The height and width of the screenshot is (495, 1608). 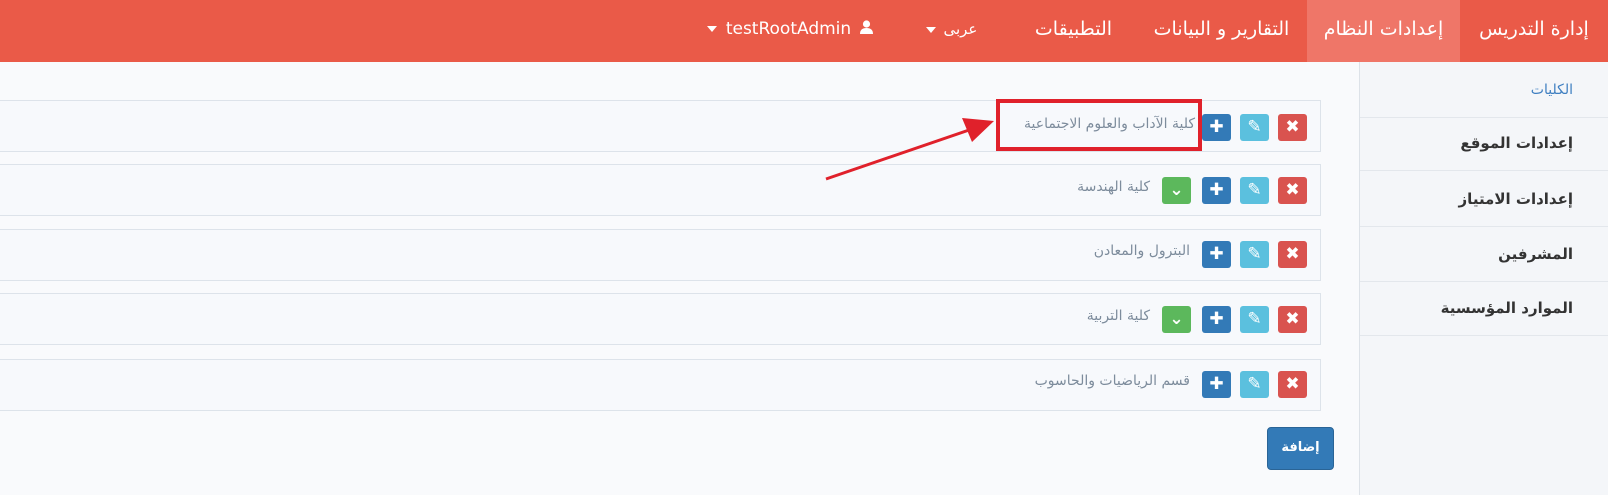 What do you see at coordinates (1484, 143) in the screenshot?
I see `sidebar-item-site-settings: إعدادات الموقع` at bounding box center [1484, 143].